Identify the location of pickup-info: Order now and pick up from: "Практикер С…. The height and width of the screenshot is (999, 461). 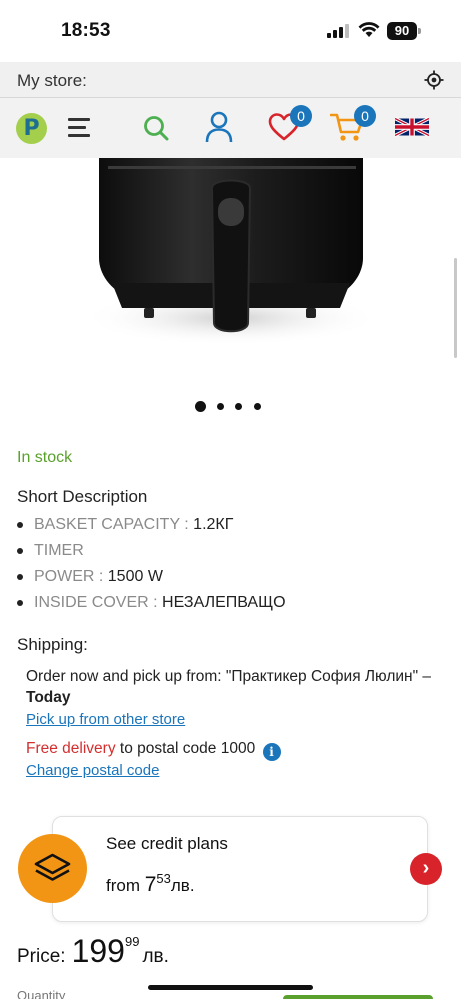
(229, 687).